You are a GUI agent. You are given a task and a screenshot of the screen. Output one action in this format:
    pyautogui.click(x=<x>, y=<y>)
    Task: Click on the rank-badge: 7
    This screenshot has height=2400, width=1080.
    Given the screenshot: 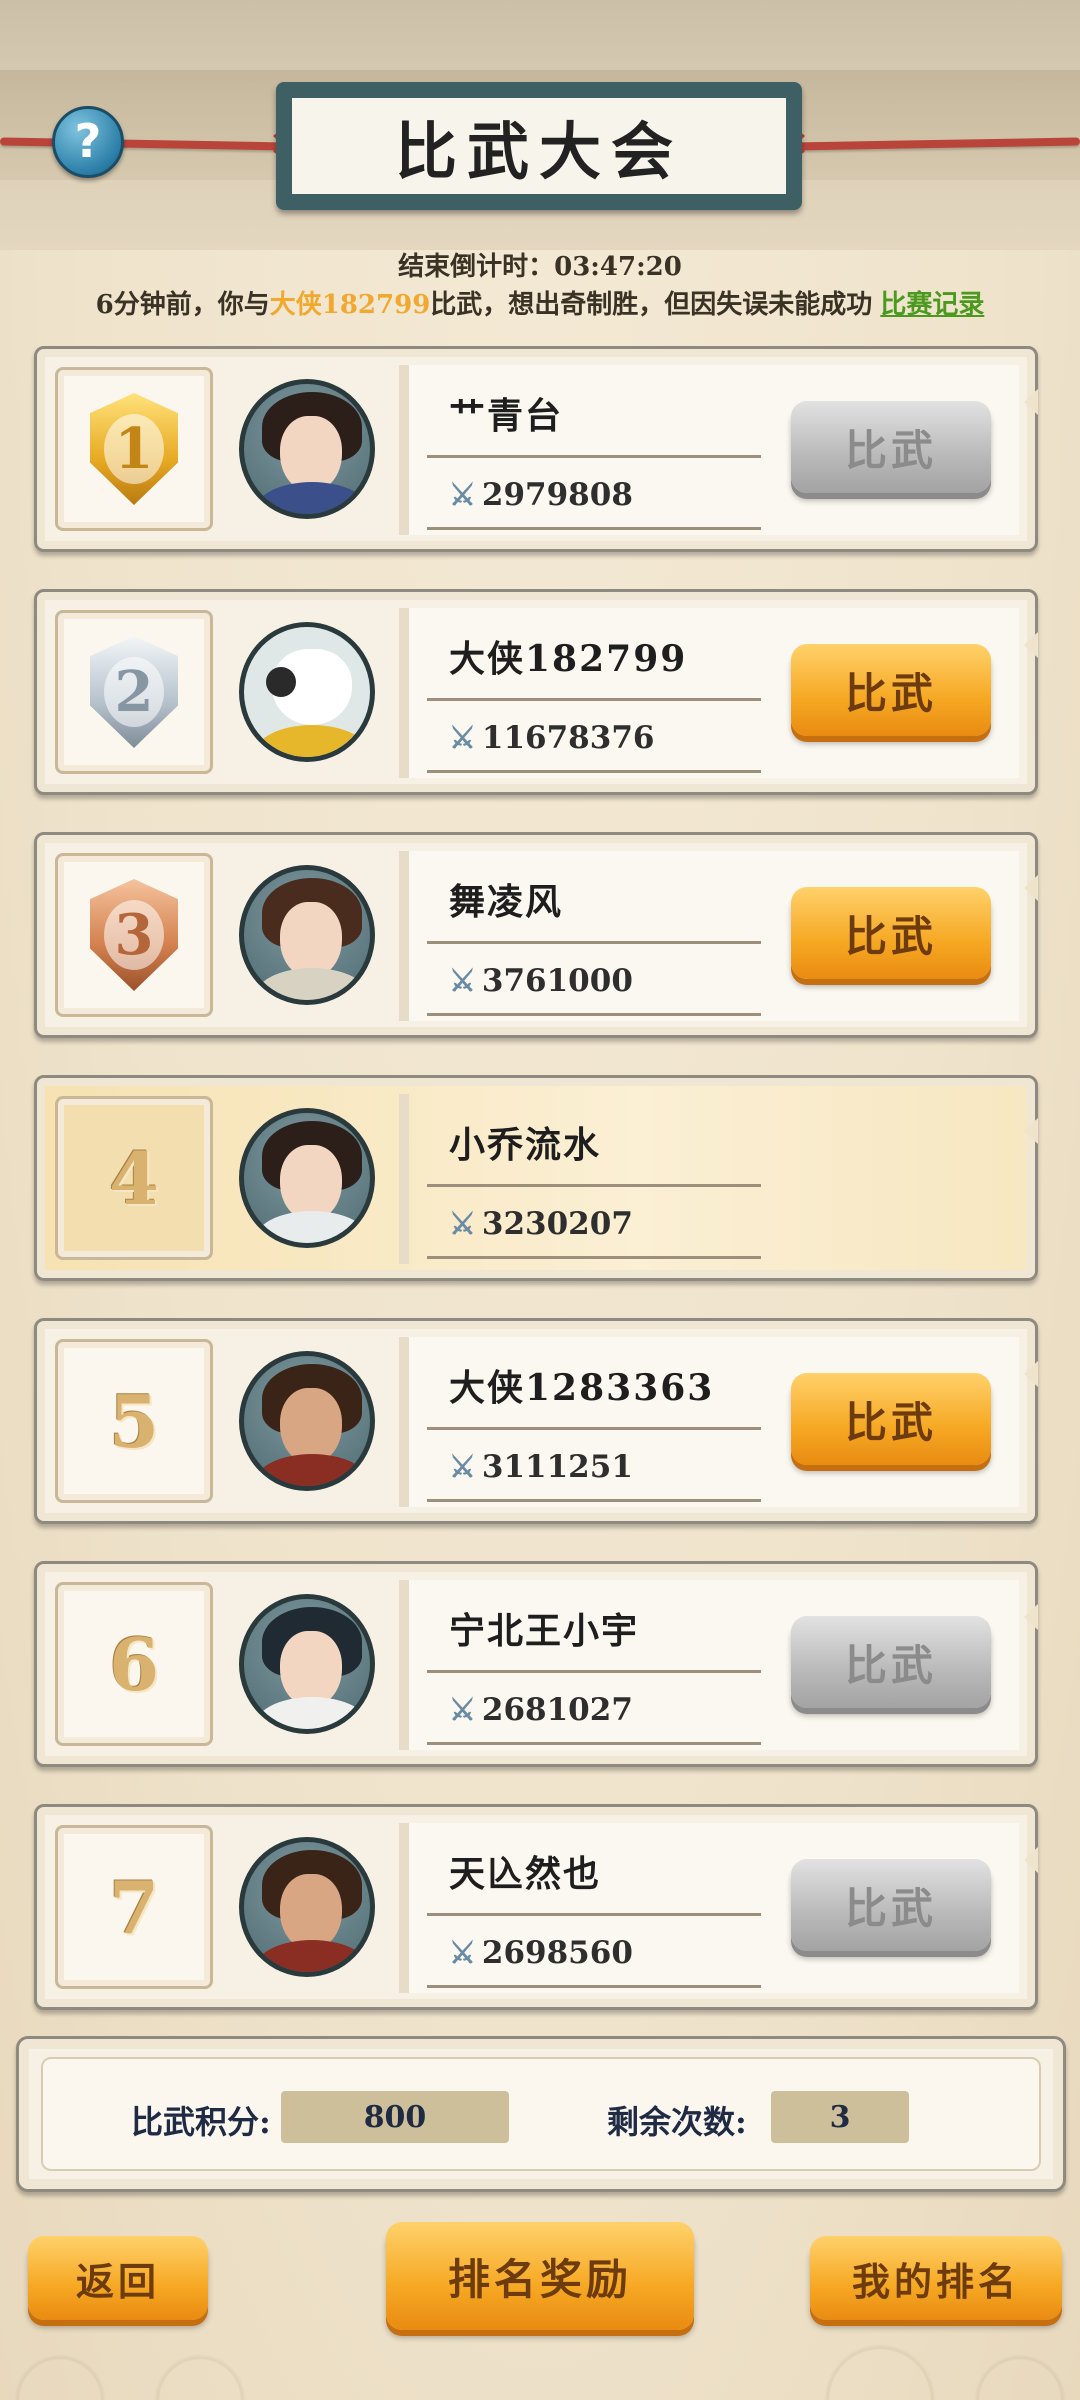 What is the action you would take?
    pyautogui.click(x=134, y=1907)
    